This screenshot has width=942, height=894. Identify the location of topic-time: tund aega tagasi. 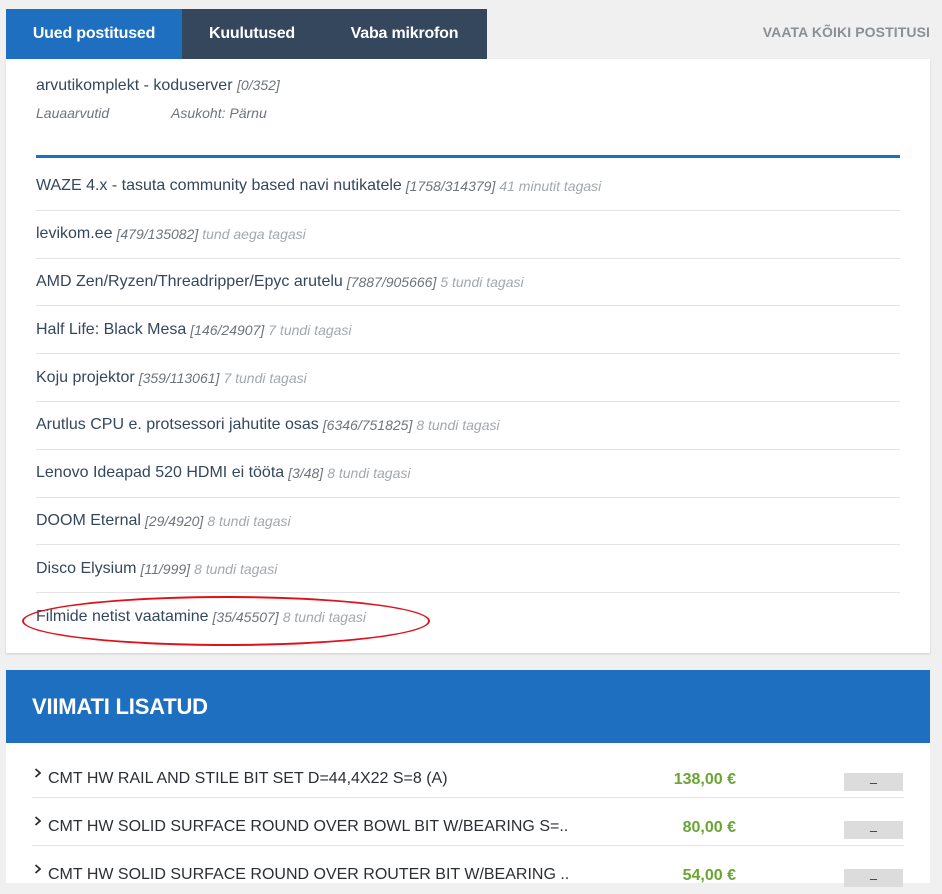
(254, 234).